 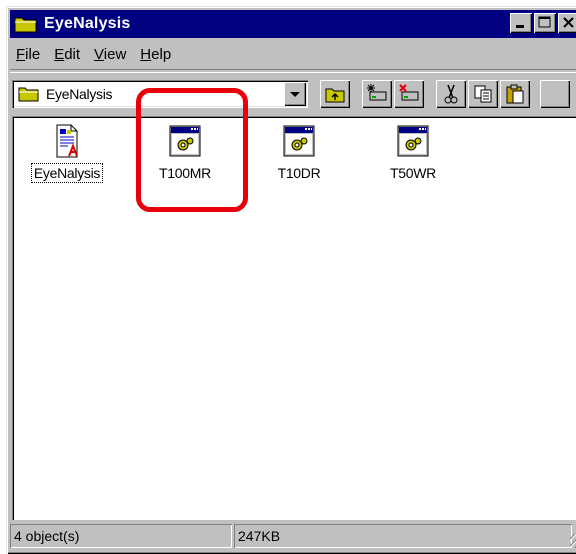 What do you see at coordinates (87, 23) in the screenshot?
I see `window-title: EyeNalysis` at bounding box center [87, 23].